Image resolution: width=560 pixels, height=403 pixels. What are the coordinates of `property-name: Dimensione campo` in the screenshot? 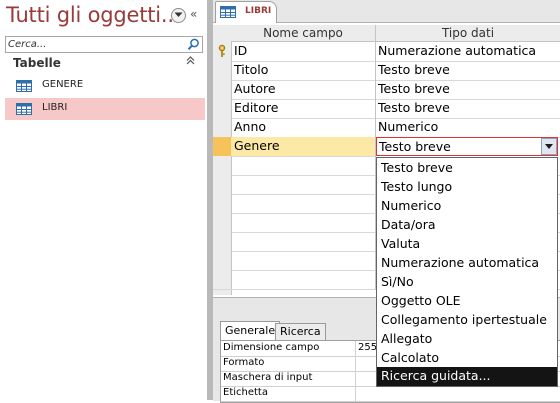 It's located at (271, 347).